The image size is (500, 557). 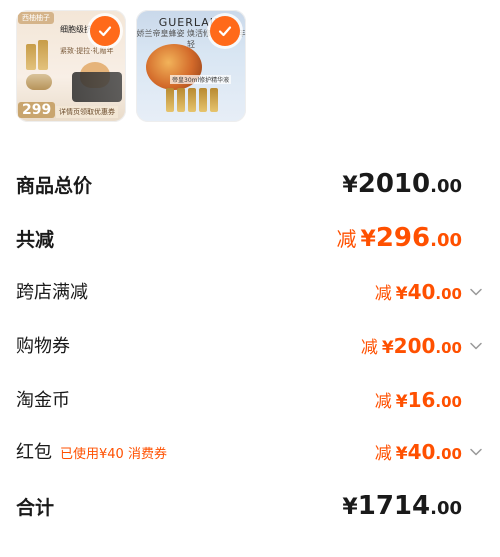 What do you see at coordinates (414, 345) in the screenshot?
I see `amount-integer: 200` at bounding box center [414, 345].